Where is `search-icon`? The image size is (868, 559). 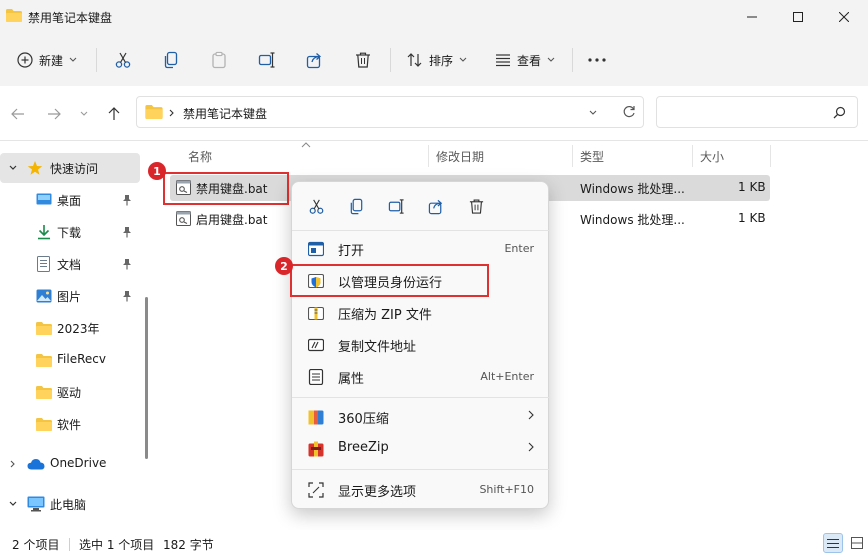
search-icon is located at coordinates (839, 112).